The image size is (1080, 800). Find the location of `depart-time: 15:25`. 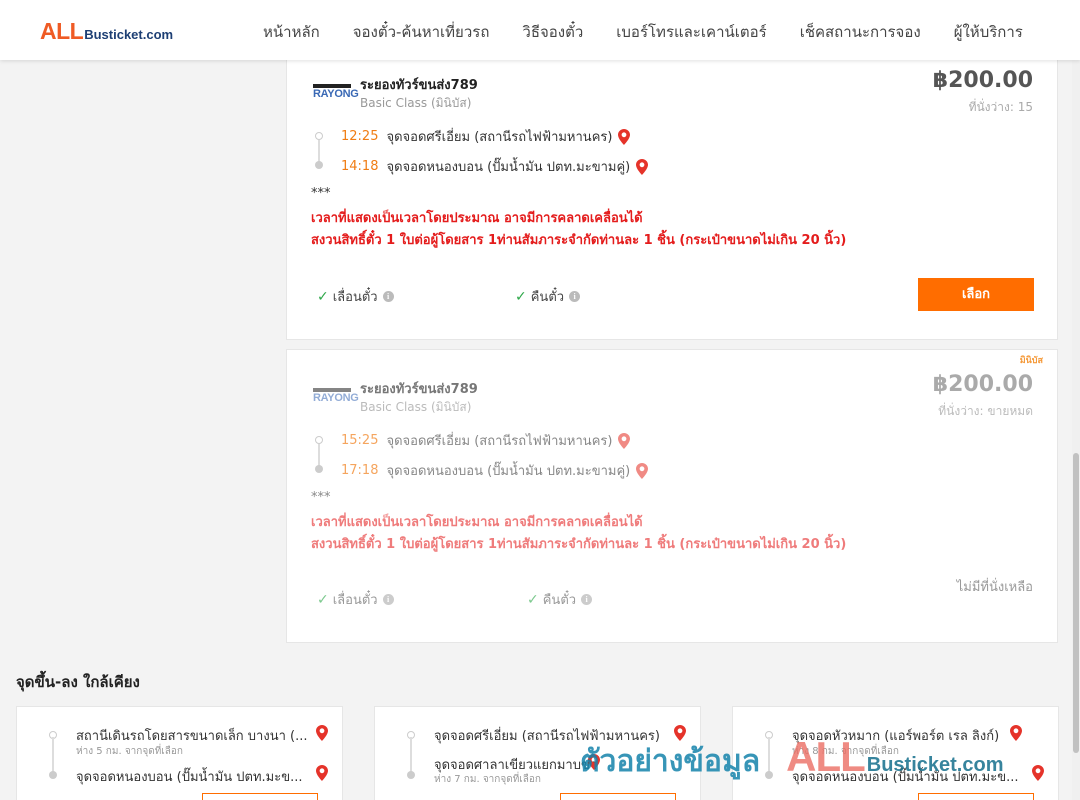

depart-time: 15:25 is located at coordinates (360, 440).